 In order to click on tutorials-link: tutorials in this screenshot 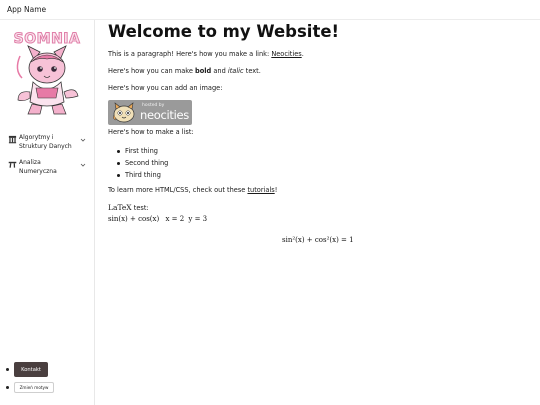, I will do `click(260, 190)`.